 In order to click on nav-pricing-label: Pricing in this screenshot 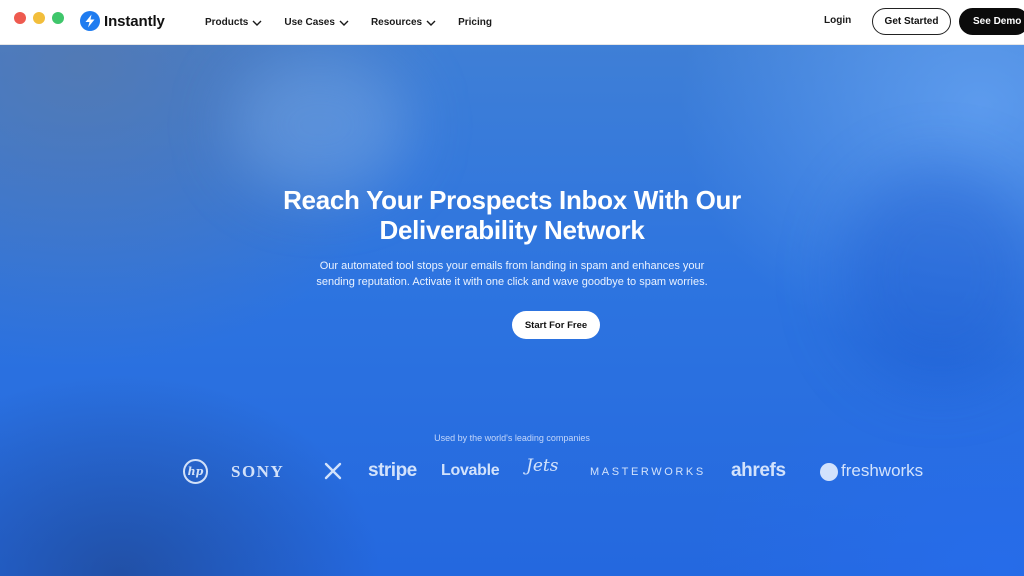, I will do `click(475, 22)`.